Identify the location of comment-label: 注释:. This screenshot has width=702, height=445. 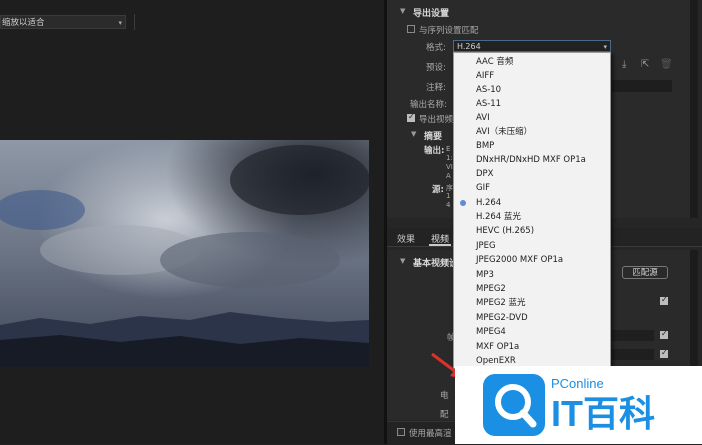
(436, 88).